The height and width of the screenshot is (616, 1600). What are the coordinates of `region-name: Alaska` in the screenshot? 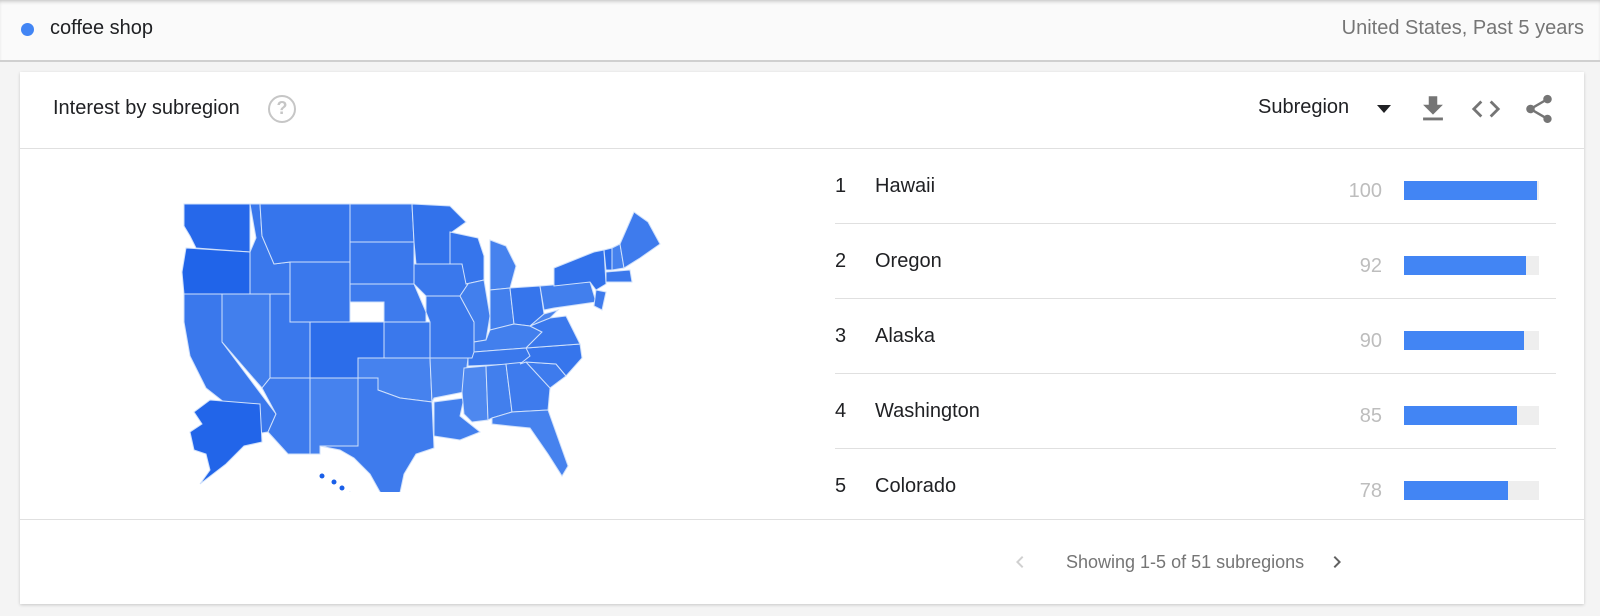 It's located at (905, 336).